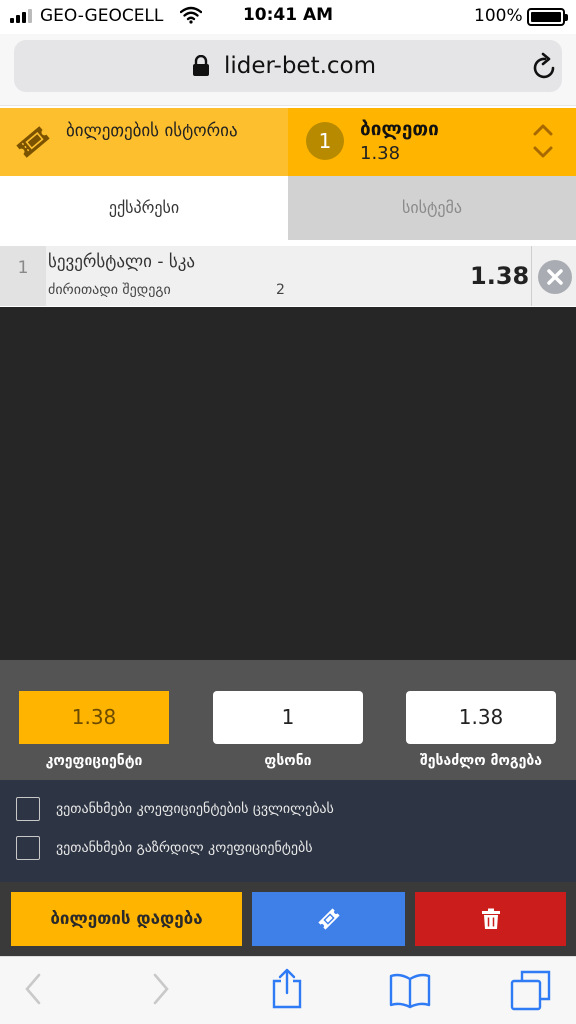  I want to click on share-icon, so click(287, 990).